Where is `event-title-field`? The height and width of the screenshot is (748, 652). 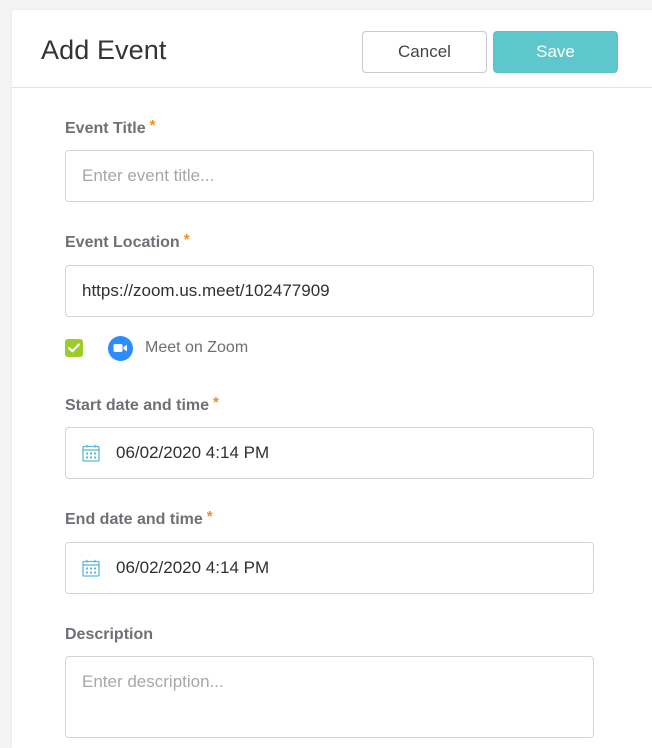 event-title-field is located at coordinates (329, 176).